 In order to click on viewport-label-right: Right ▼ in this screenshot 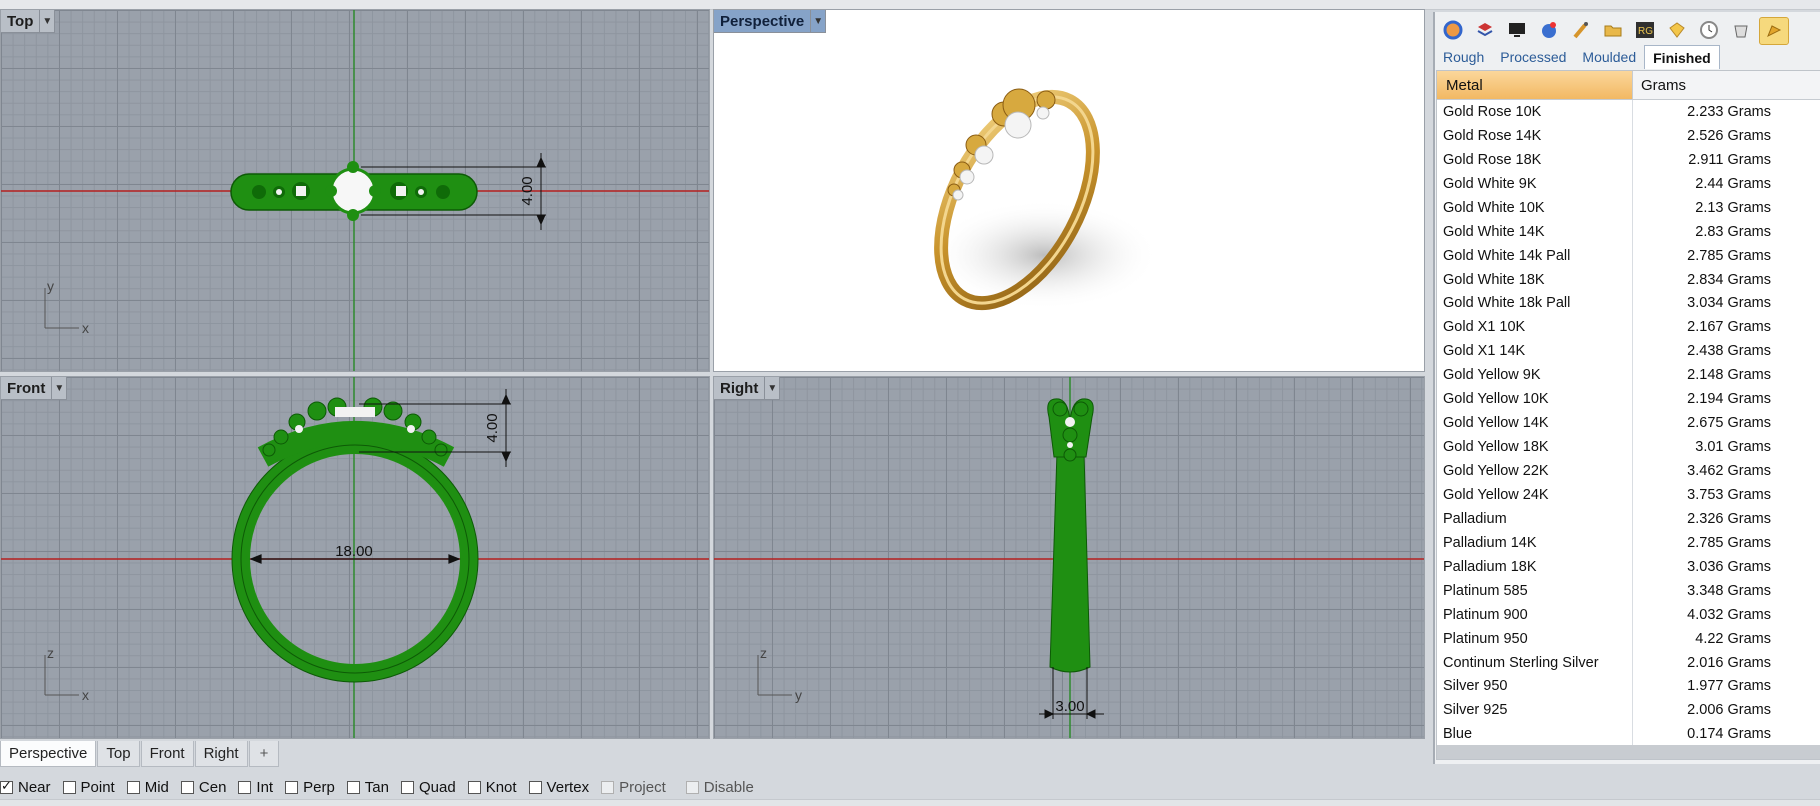, I will do `click(747, 388)`.